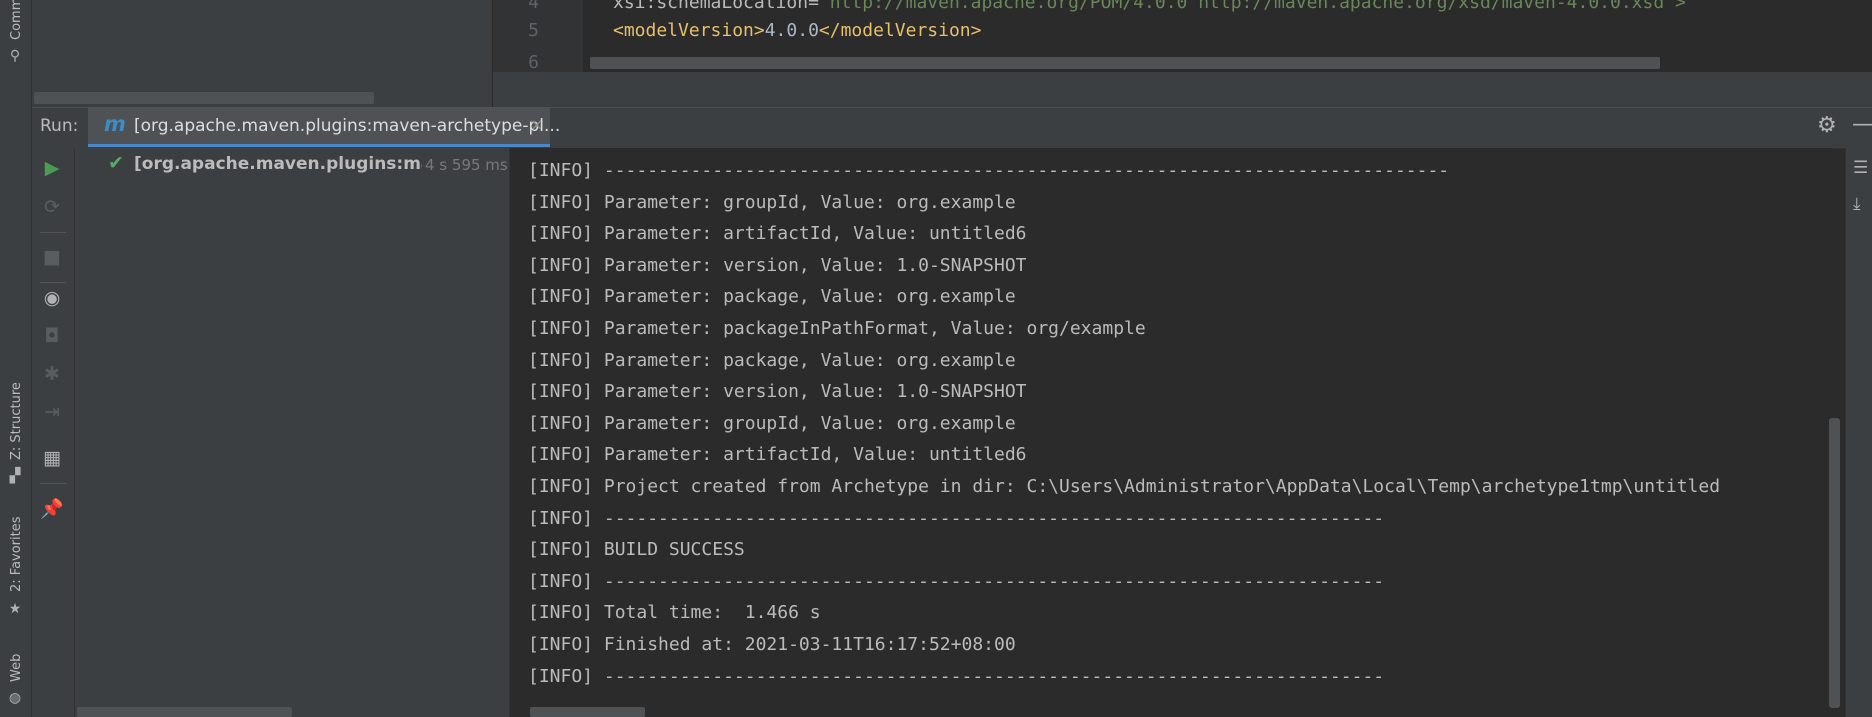 This screenshot has height=717, width=1872. What do you see at coordinates (791, 30) in the screenshot?
I see `xml-text: 4.0.0` at bounding box center [791, 30].